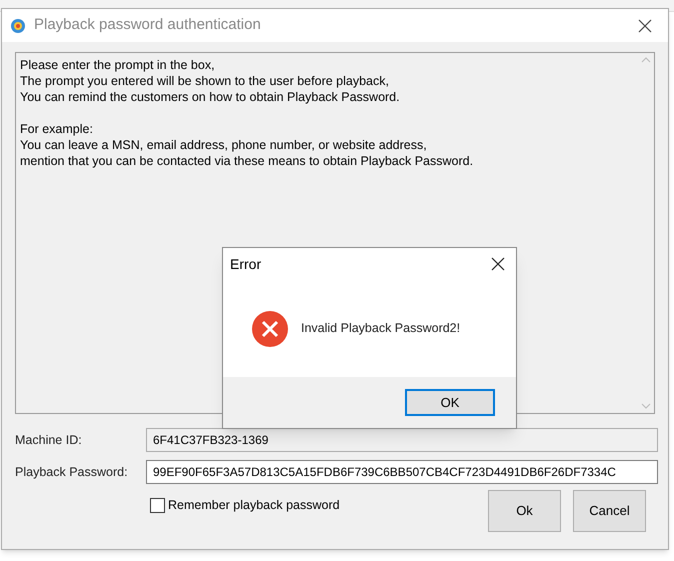 The width and height of the screenshot is (674, 561). What do you see at coordinates (380, 329) in the screenshot?
I see `error-message: Invalid Playback Password2!` at bounding box center [380, 329].